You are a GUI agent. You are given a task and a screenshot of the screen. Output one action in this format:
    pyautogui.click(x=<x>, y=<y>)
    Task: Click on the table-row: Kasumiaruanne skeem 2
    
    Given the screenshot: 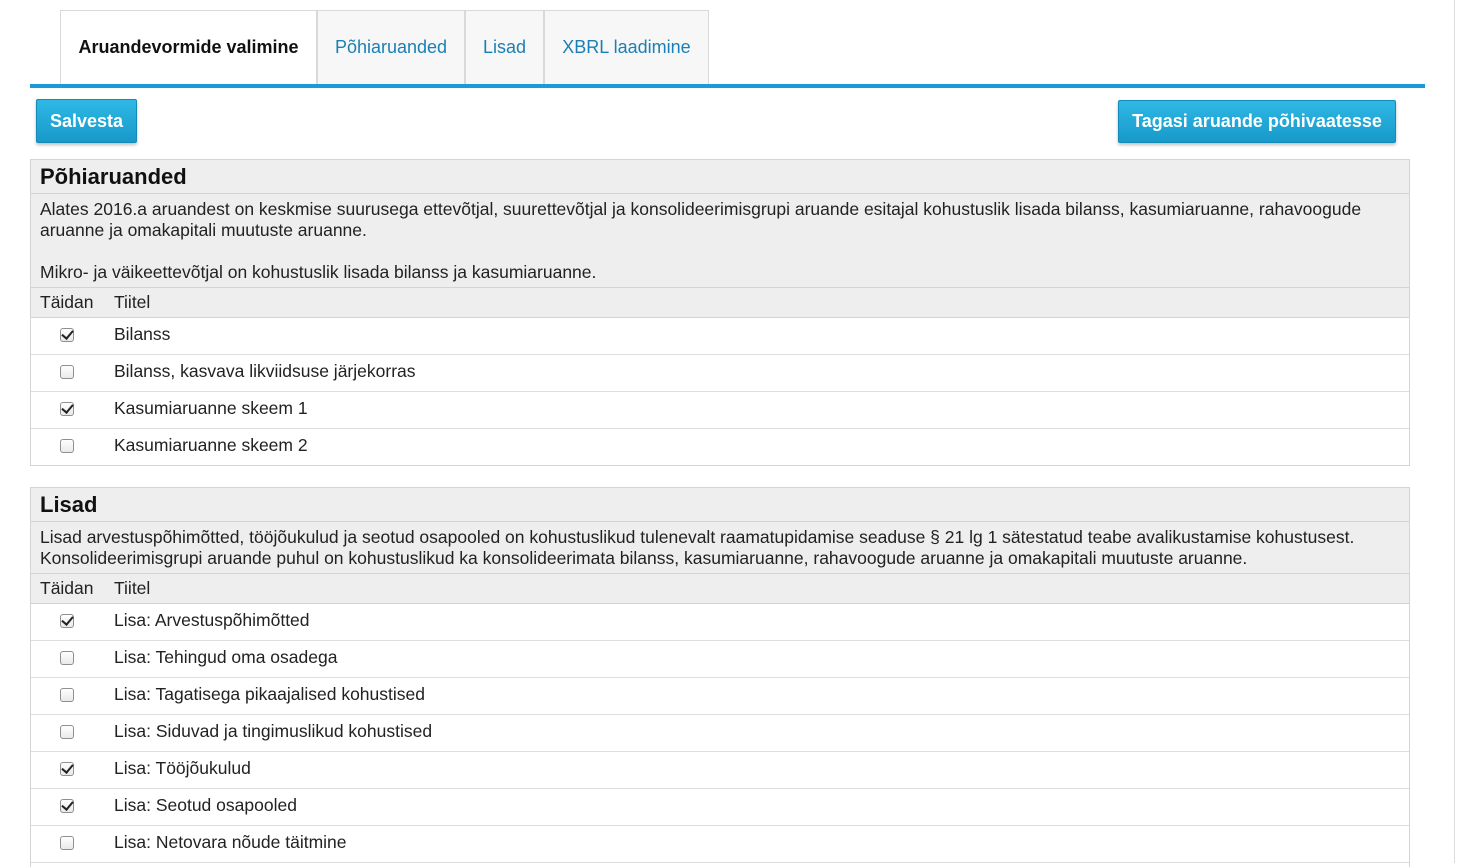 What is the action you would take?
    pyautogui.click(x=720, y=447)
    